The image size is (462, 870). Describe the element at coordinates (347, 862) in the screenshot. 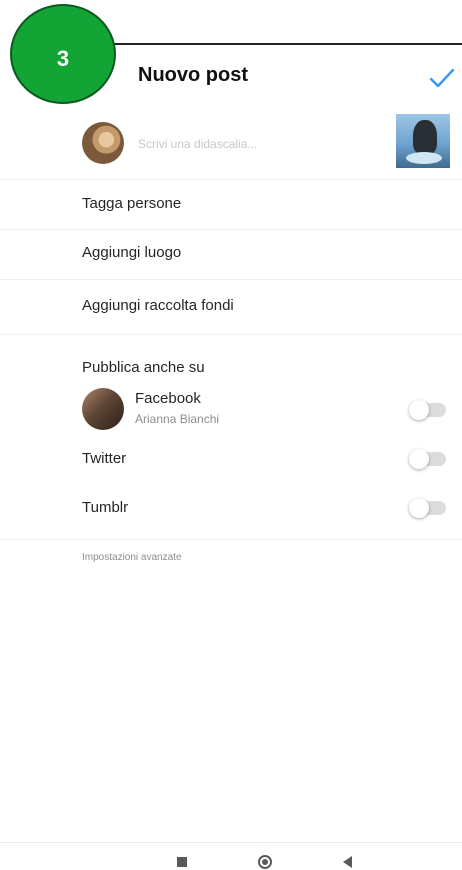

I see `back-icon` at that location.